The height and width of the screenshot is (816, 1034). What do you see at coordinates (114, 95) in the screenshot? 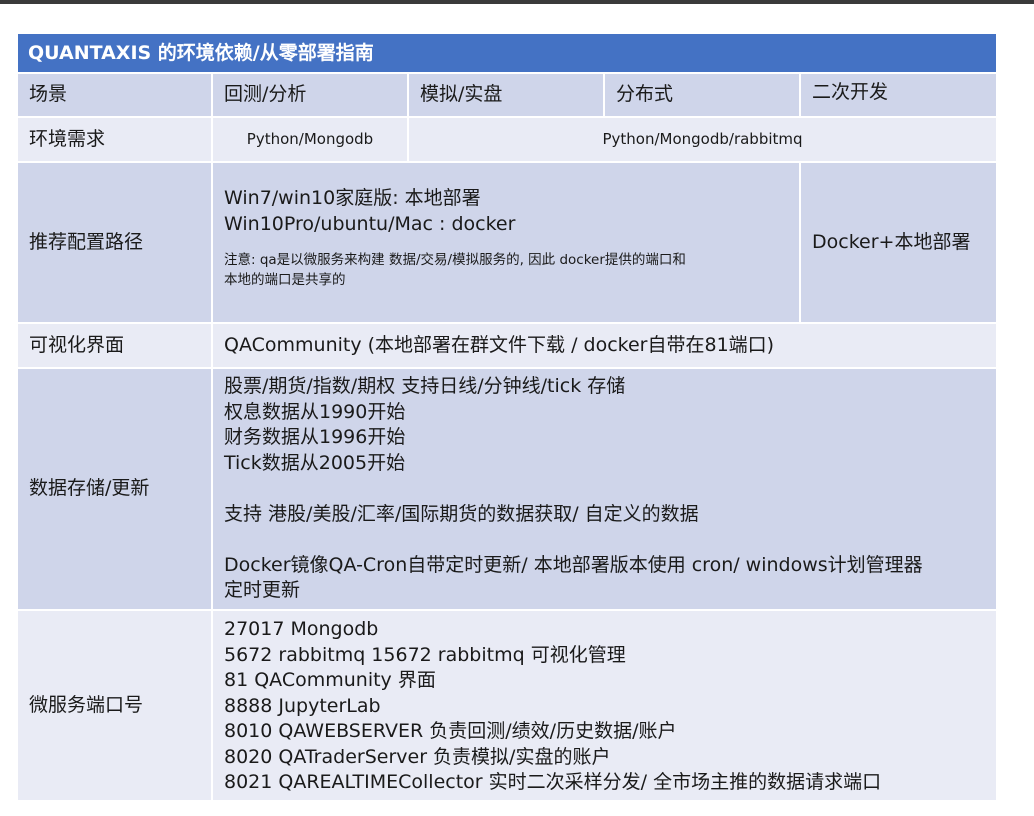
I see `header-scene: 场景` at bounding box center [114, 95].